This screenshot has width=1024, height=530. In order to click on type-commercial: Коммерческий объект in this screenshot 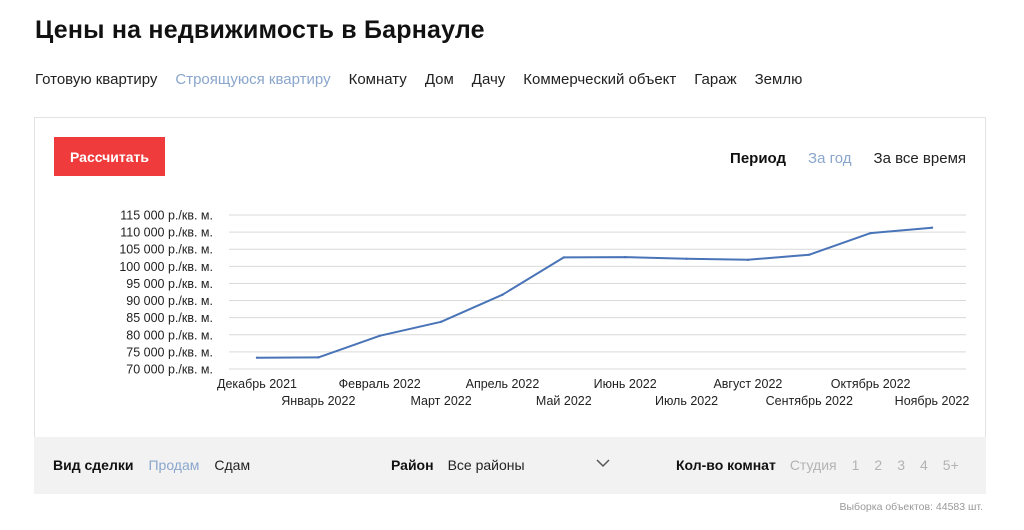, I will do `click(599, 79)`.